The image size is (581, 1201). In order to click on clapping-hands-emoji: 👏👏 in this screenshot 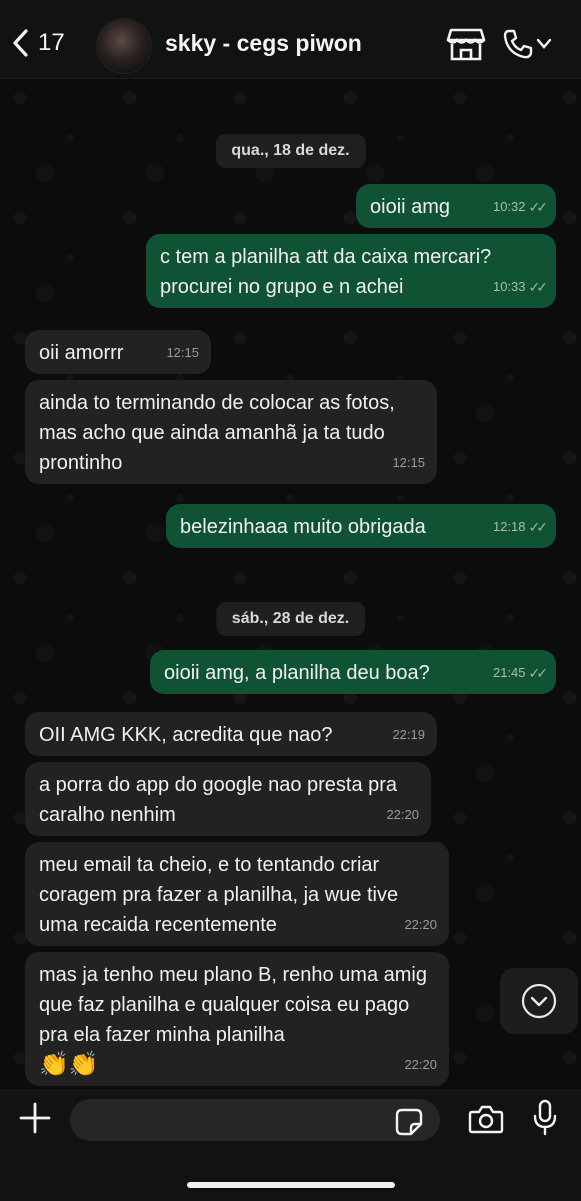, I will do `click(69, 1064)`.